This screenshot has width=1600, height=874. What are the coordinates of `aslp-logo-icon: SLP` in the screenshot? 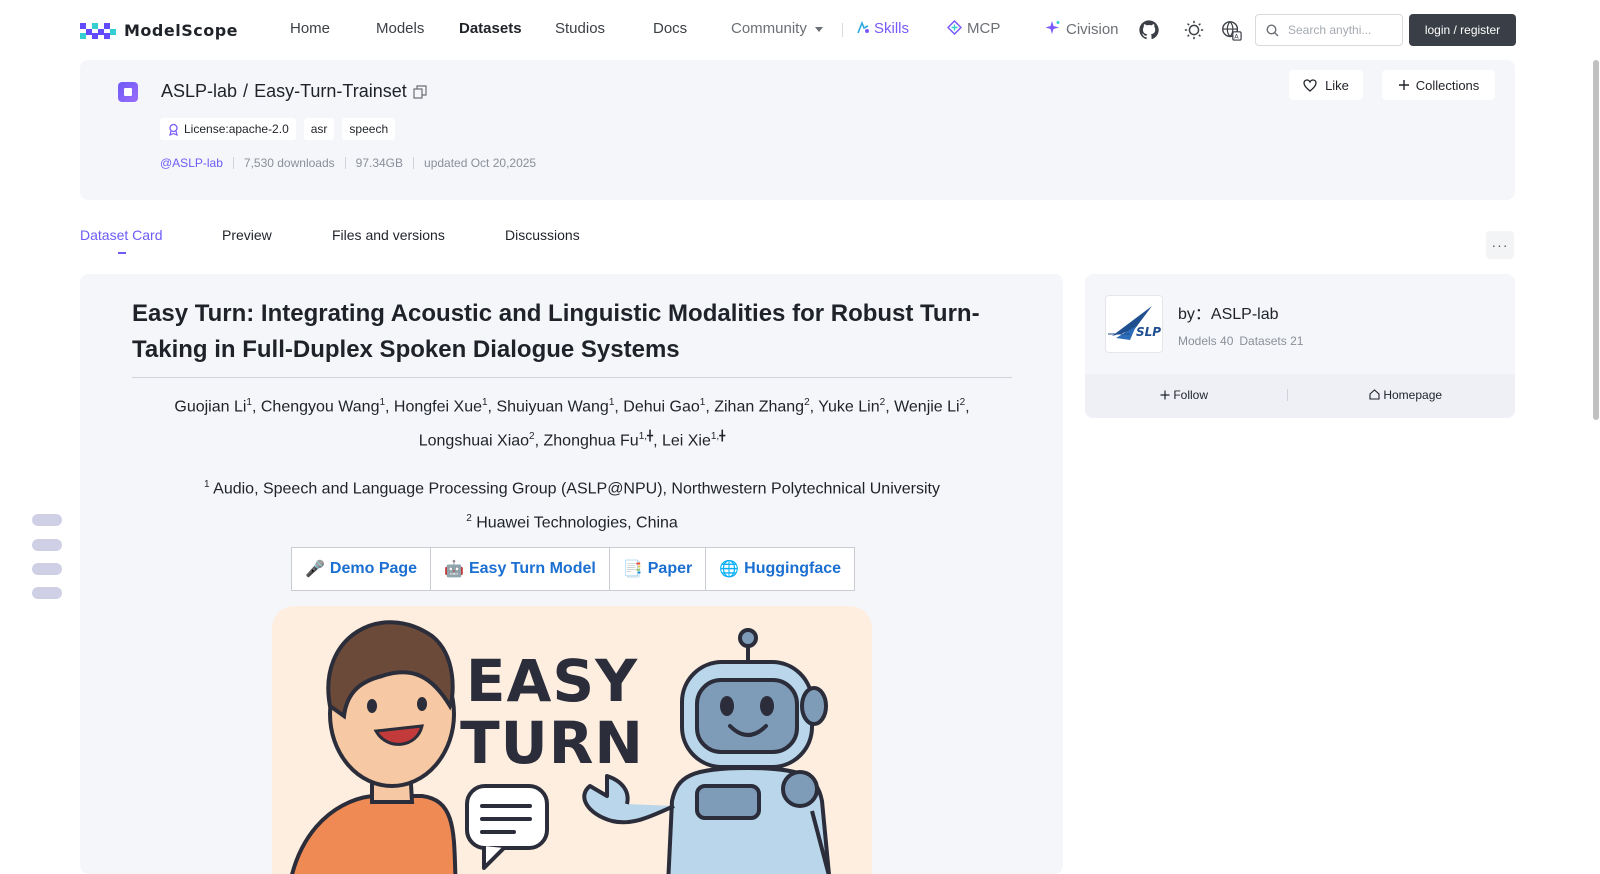 It's located at (1134, 323).